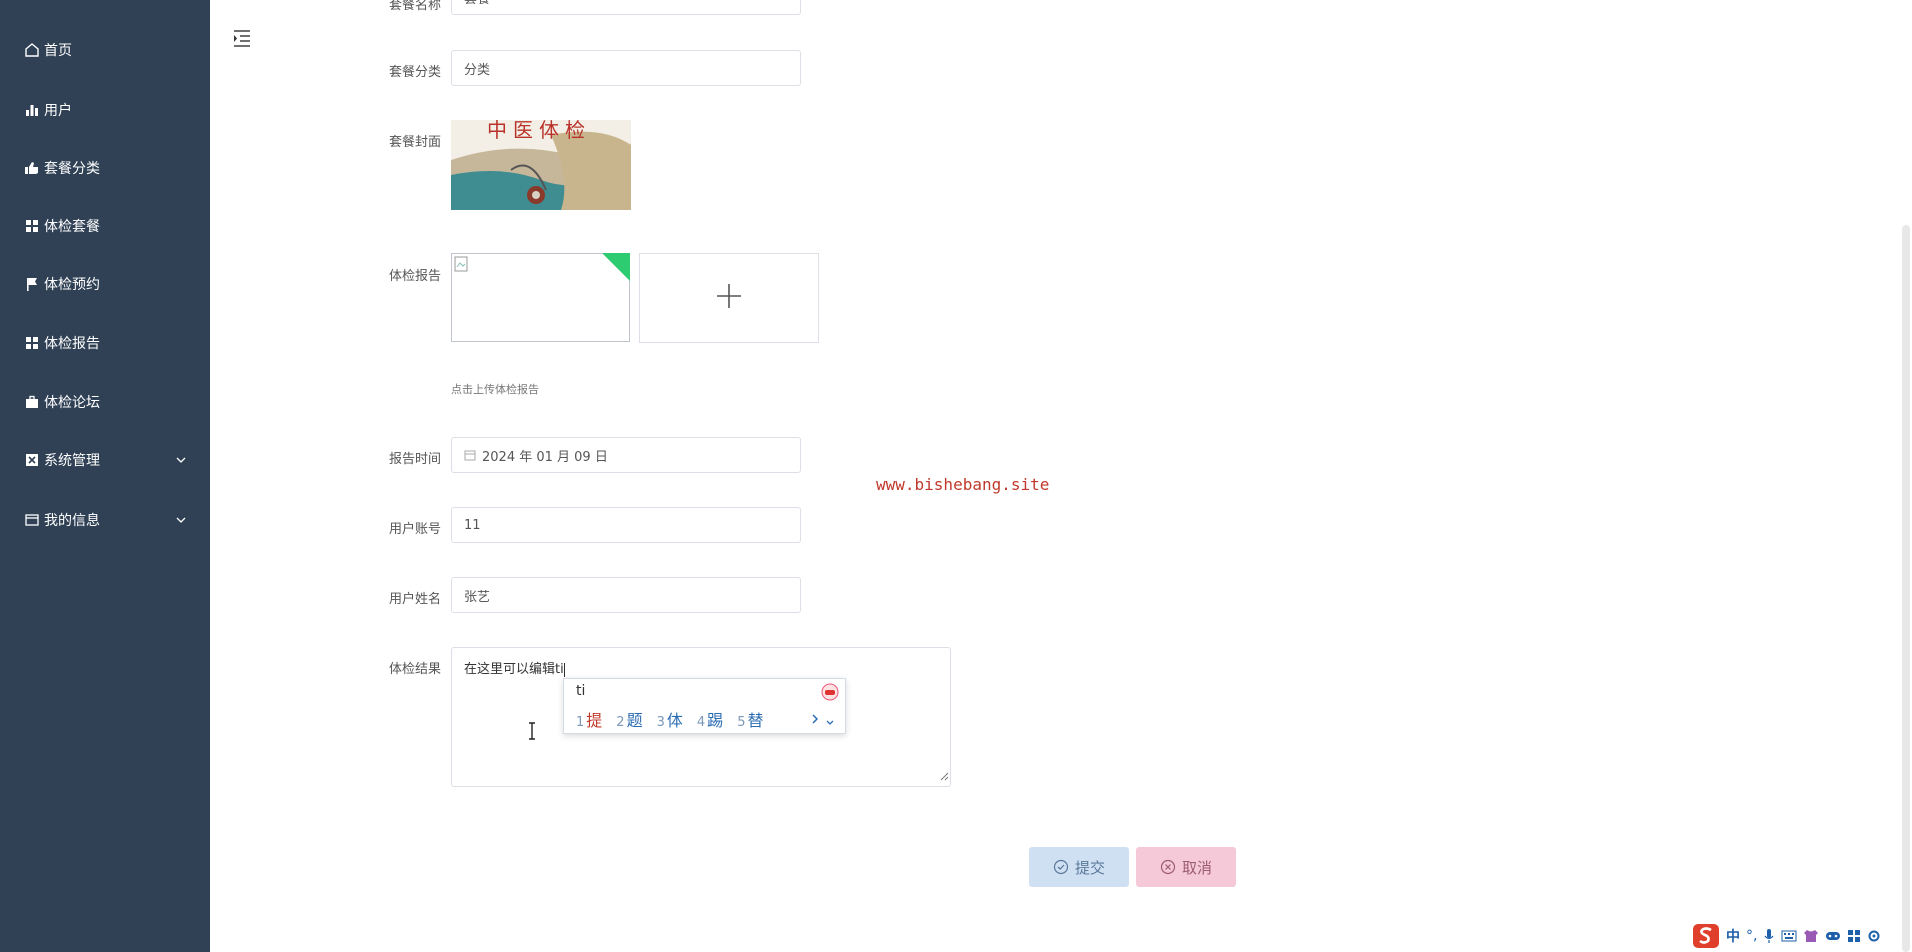 The image size is (1912, 952). I want to click on toolbox-grid-icon, so click(1854, 936).